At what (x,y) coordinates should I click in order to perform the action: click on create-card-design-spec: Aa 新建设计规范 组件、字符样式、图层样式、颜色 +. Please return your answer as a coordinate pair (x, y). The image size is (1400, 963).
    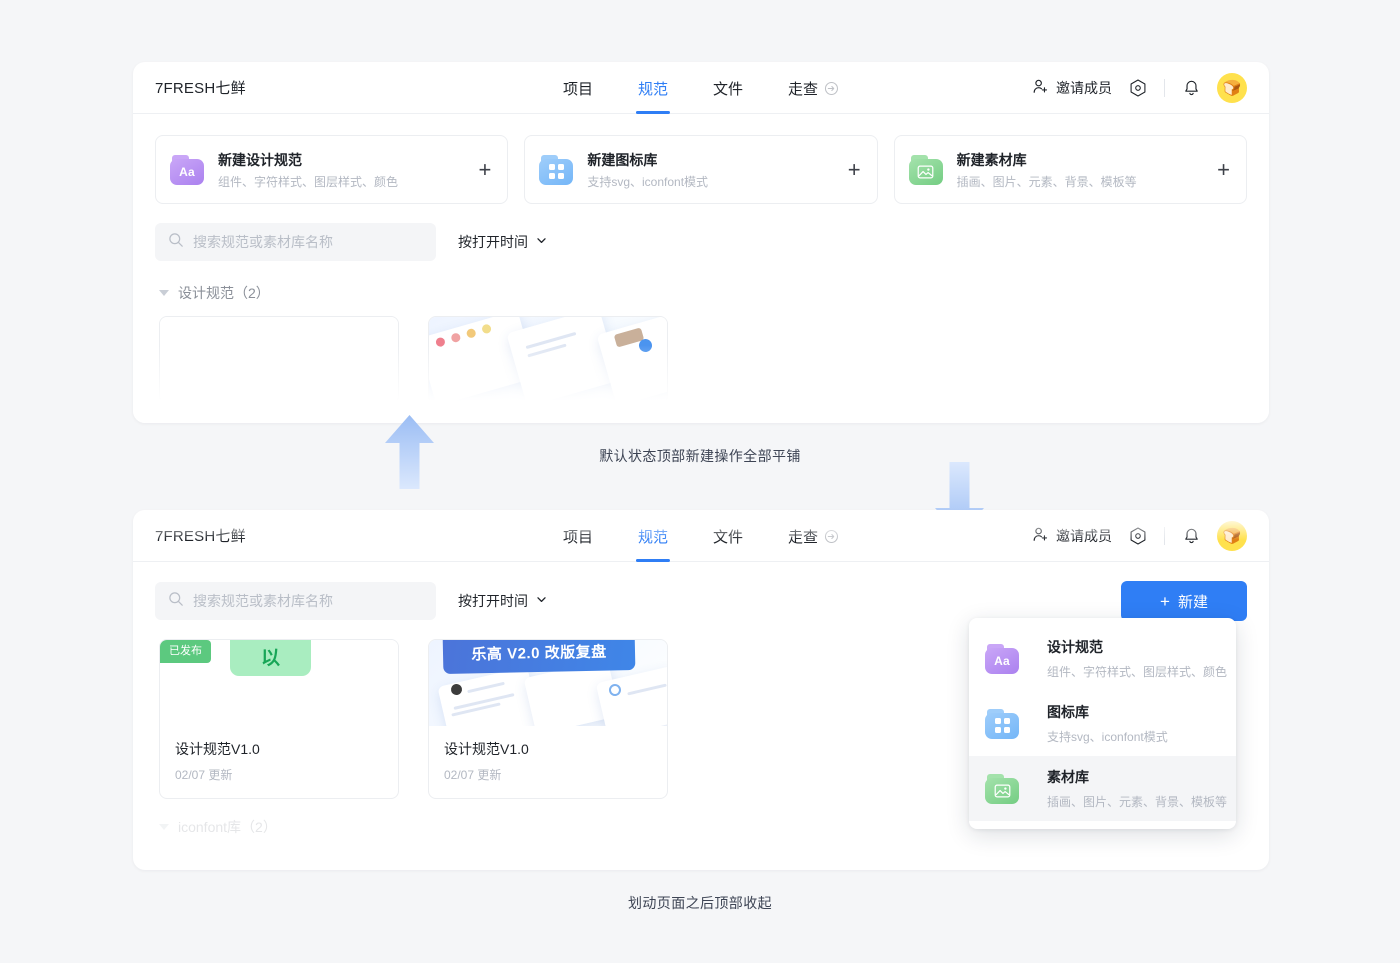
    Looking at the image, I should click on (332, 169).